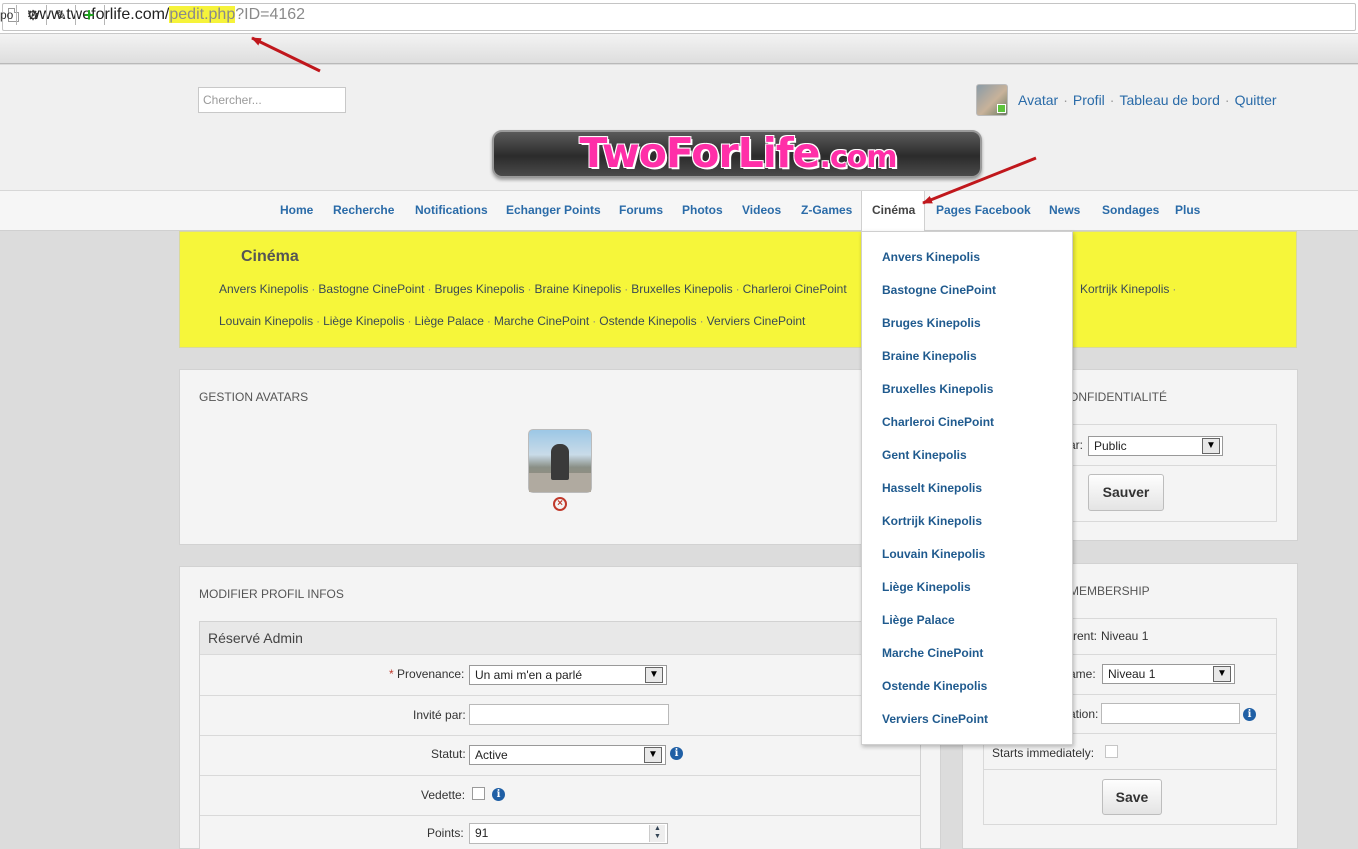 Image resolution: width=1358 pixels, height=849 pixels. What do you see at coordinates (568, 833) in the screenshot?
I see `points-stepper: 91` at bounding box center [568, 833].